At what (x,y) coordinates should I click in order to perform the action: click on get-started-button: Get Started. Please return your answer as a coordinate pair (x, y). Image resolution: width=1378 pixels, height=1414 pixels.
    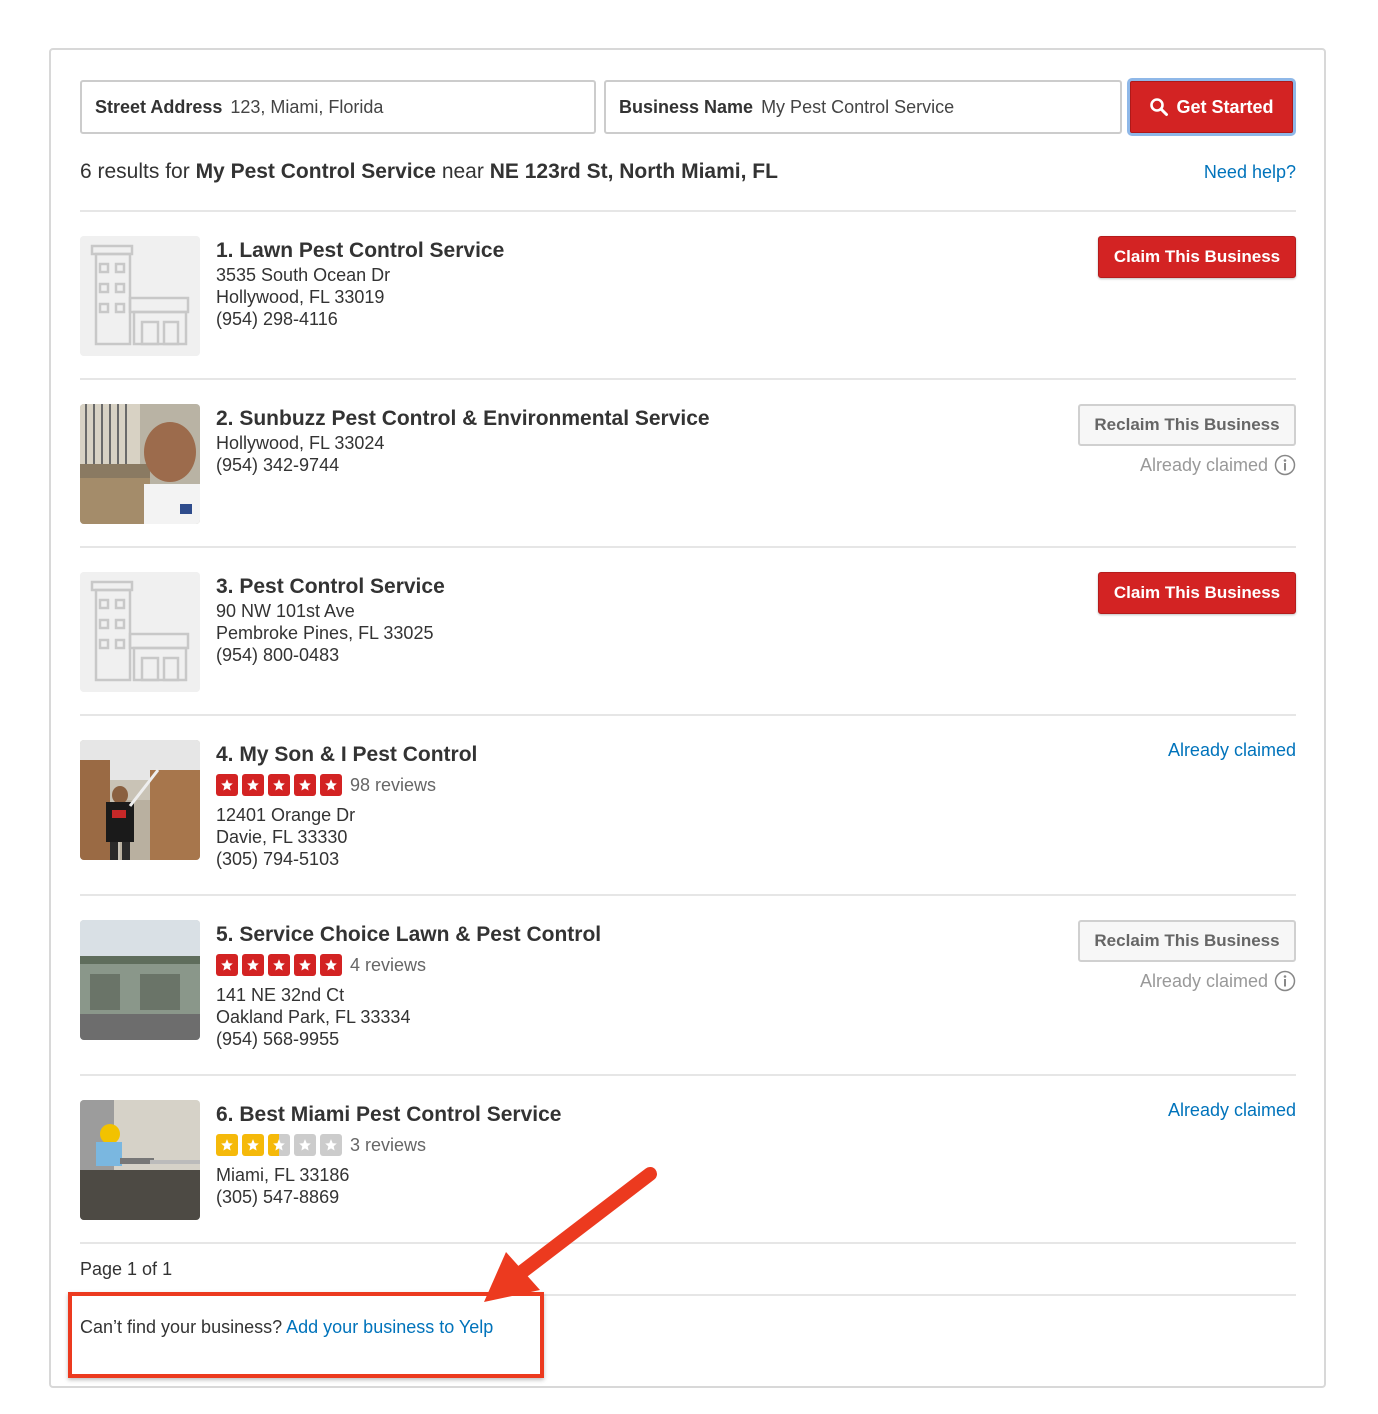
    Looking at the image, I should click on (1211, 107).